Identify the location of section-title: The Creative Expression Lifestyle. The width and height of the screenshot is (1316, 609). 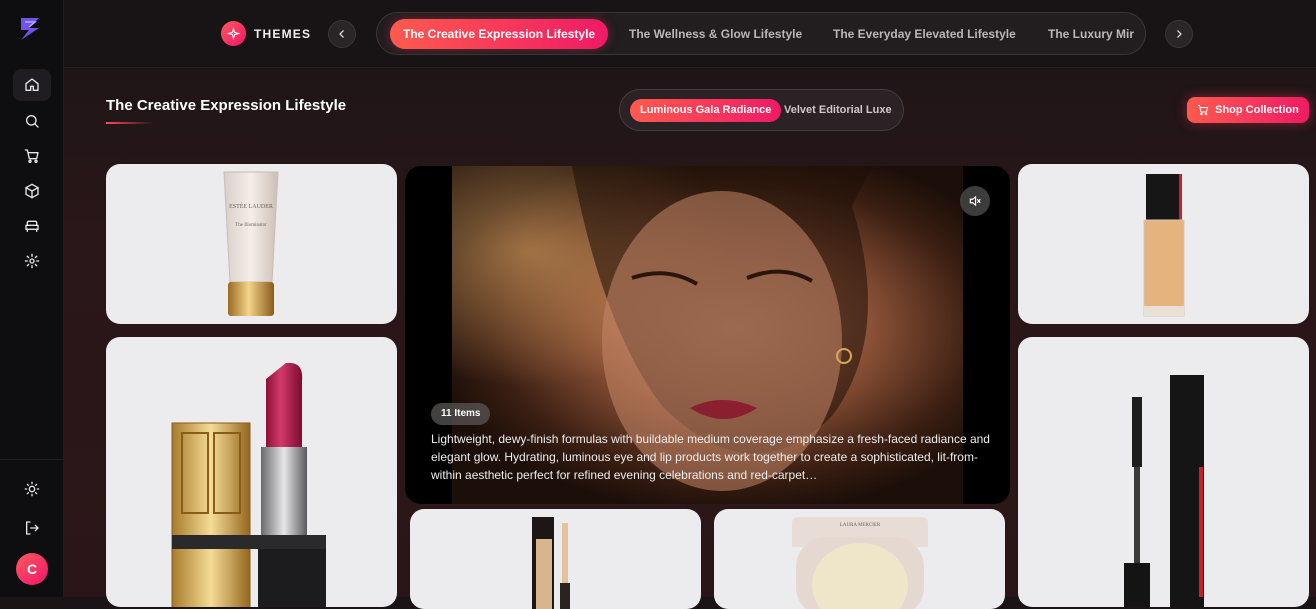
(226, 105).